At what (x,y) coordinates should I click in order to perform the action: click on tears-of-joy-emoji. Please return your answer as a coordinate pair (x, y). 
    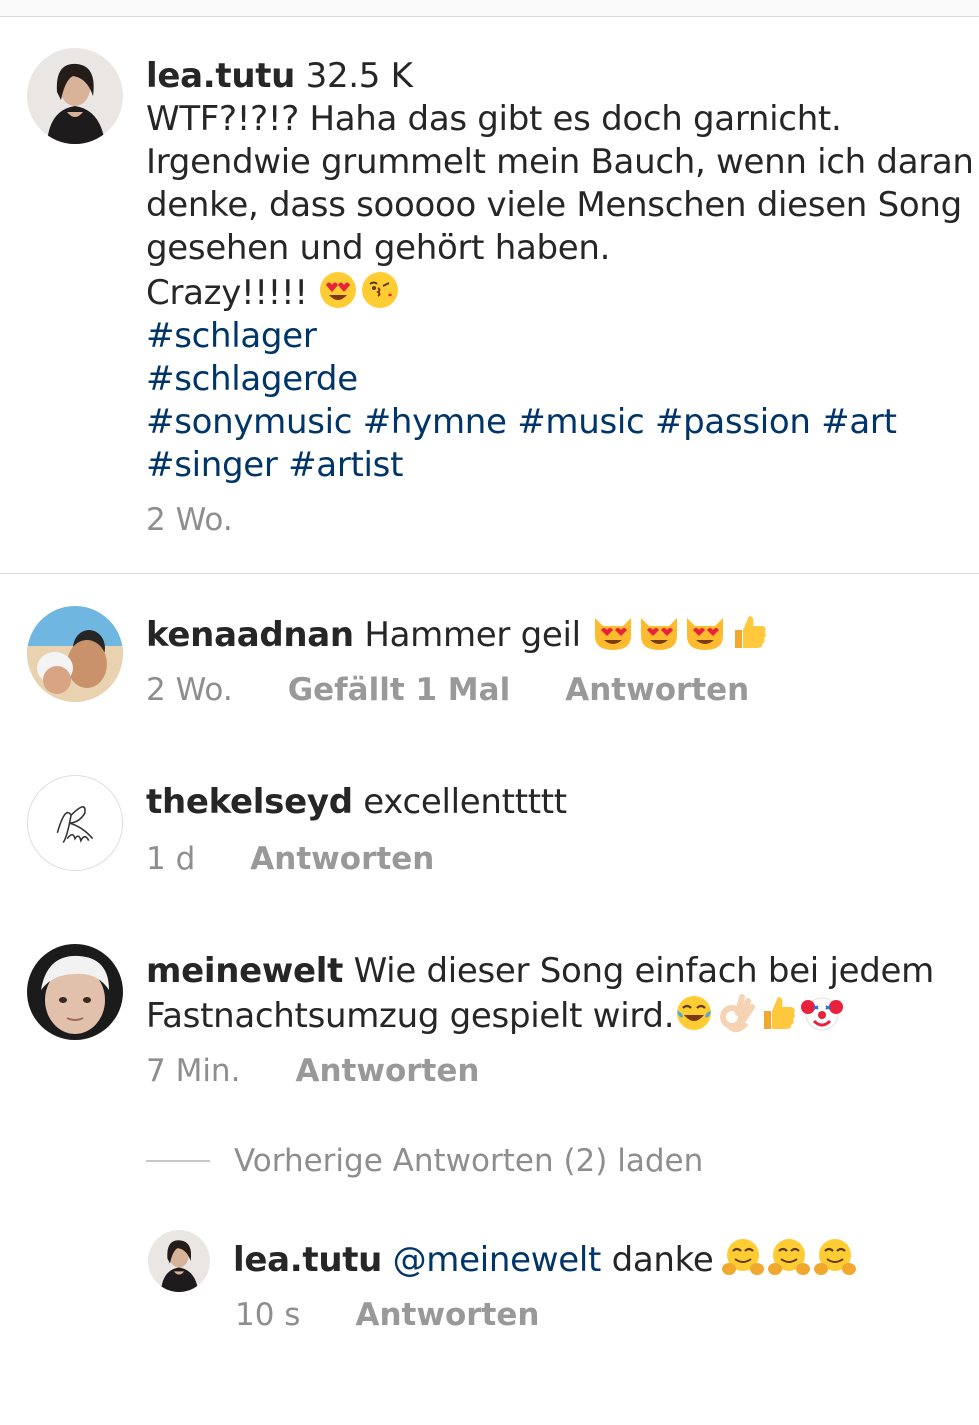
    Looking at the image, I should click on (694, 1013).